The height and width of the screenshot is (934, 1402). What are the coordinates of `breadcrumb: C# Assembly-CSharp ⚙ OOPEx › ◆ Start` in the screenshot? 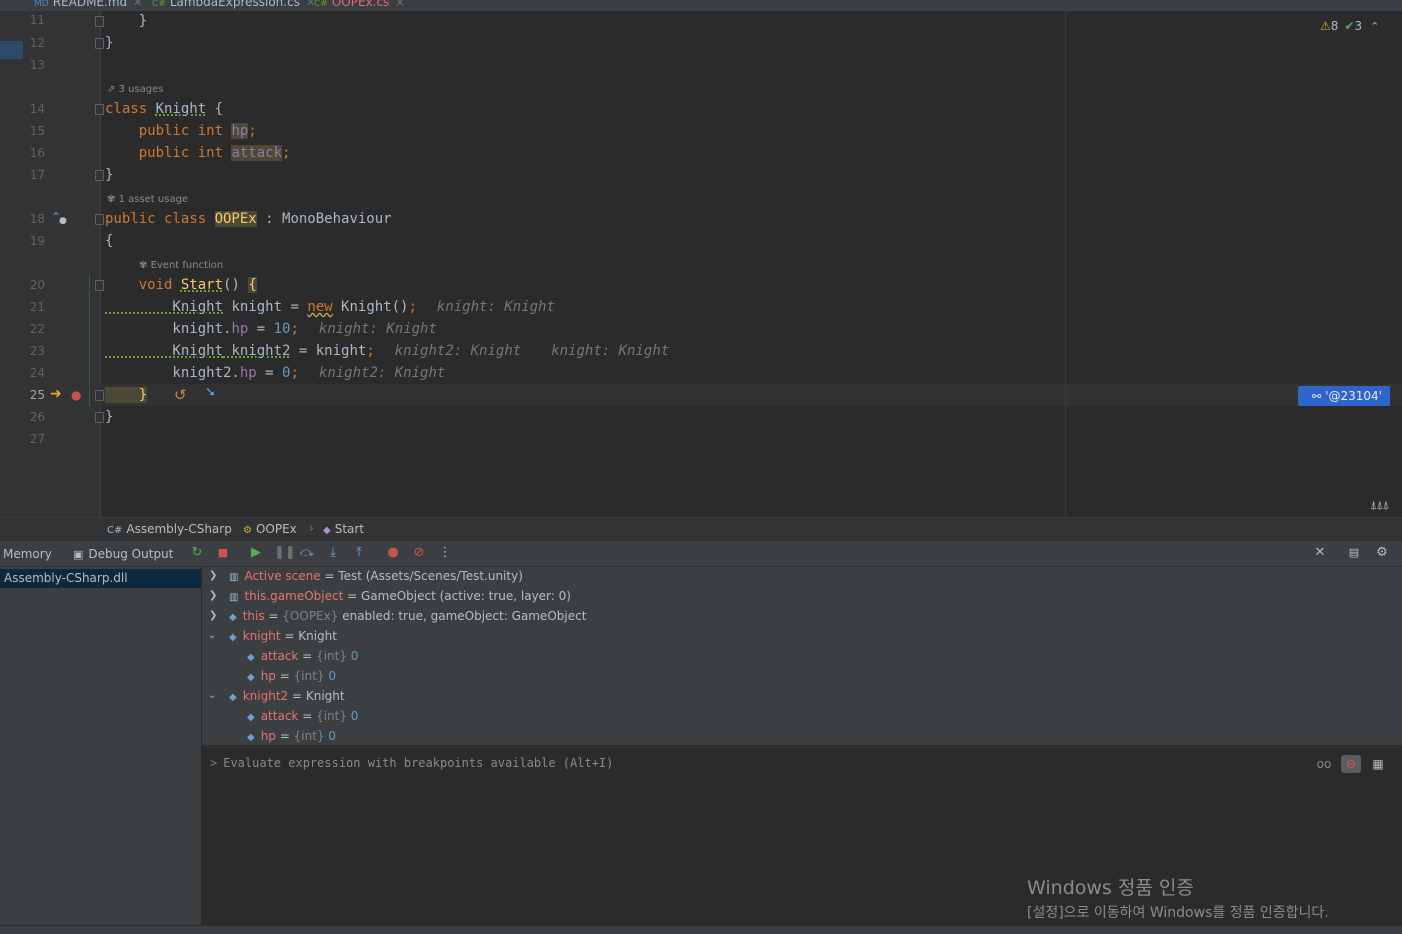 It's located at (701, 529).